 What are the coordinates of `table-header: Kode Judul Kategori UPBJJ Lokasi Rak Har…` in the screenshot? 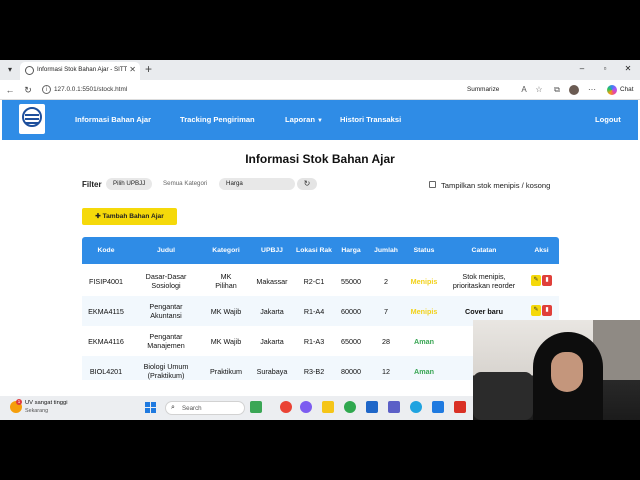 It's located at (320, 250).